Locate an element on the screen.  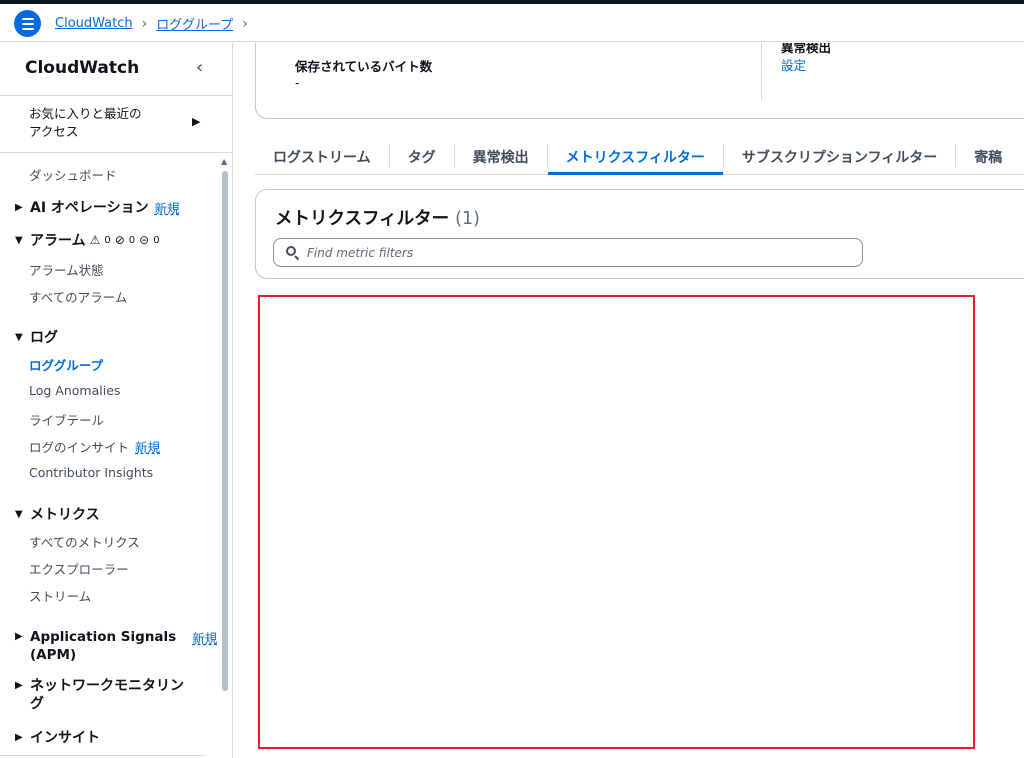
sidebar-item-logs-insights: ログのインサイト 新規 is located at coordinates (94, 446).